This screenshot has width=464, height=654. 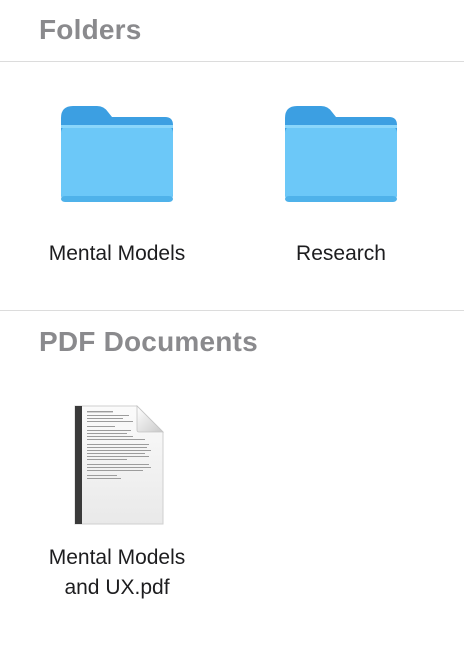 What do you see at coordinates (90, 29) in the screenshot?
I see `section-title-folders: Folders` at bounding box center [90, 29].